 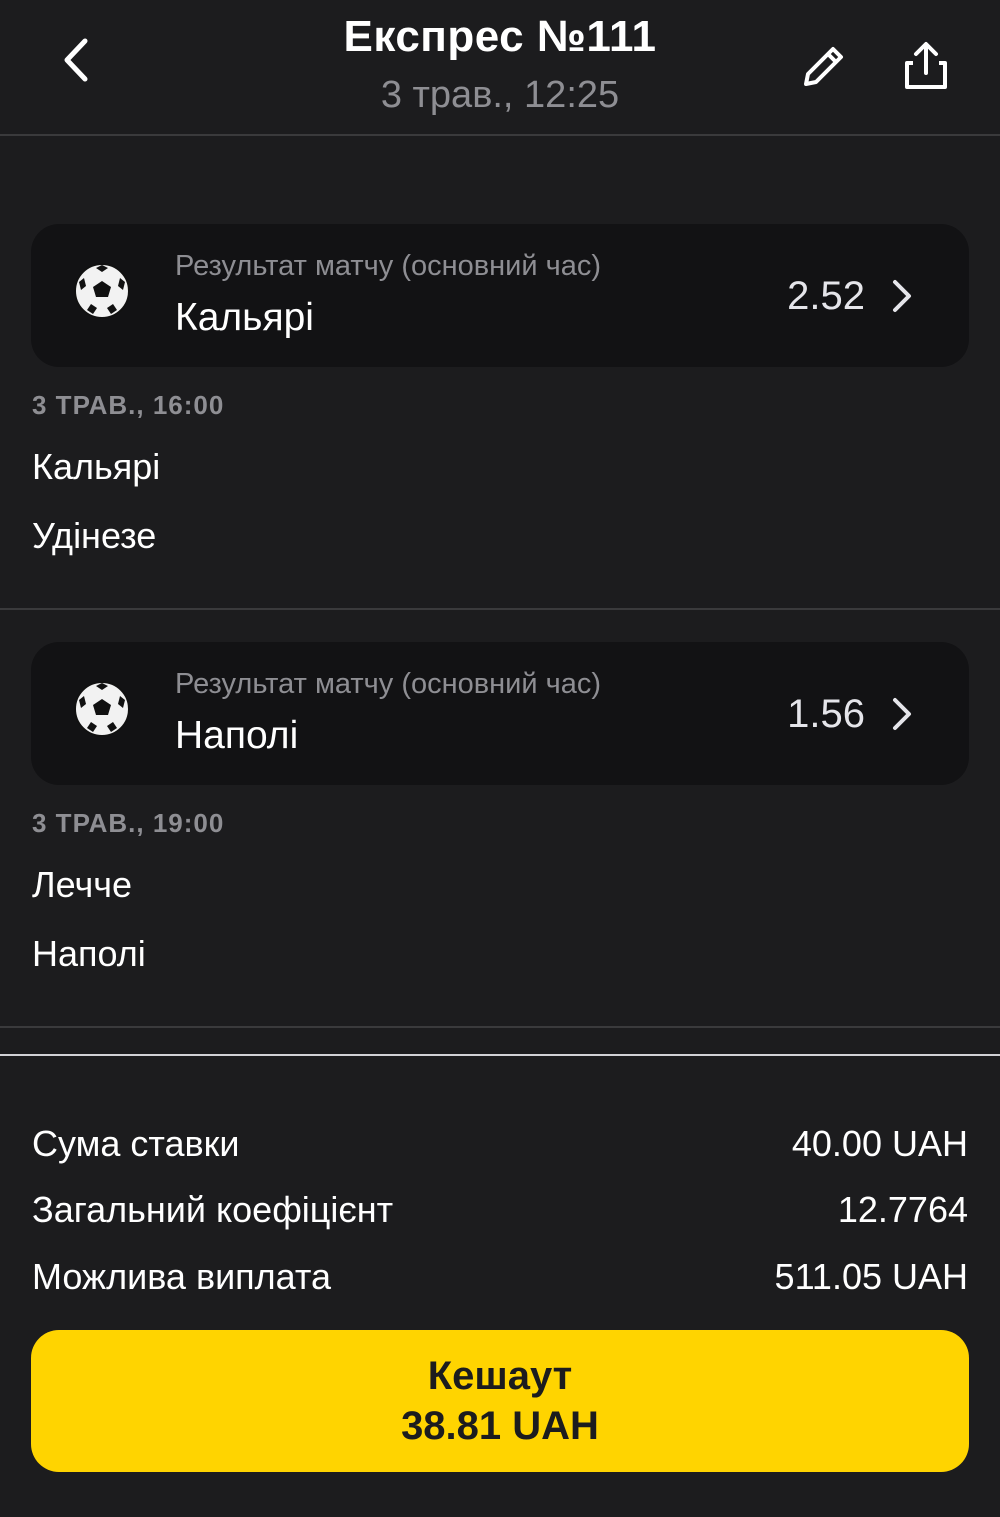 I want to click on bet-odds: 1.56, so click(x=826, y=714).